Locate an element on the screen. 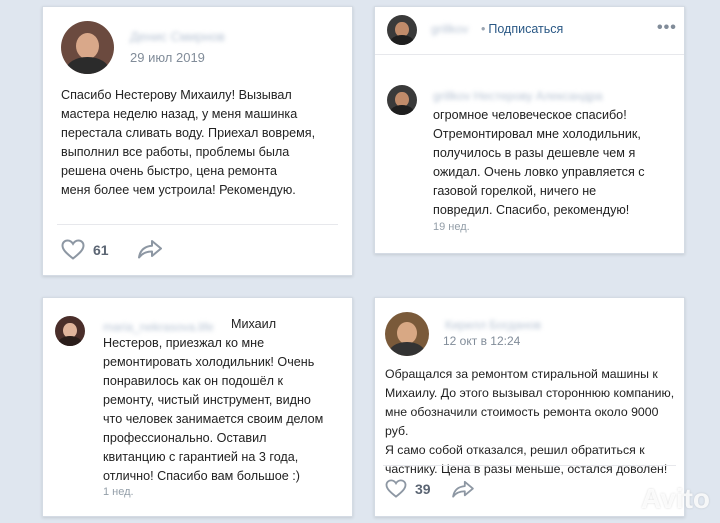 The width and height of the screenshot is (720, 523). comment-author: maria_nekrasova.life is located at coordinates (158, 327).